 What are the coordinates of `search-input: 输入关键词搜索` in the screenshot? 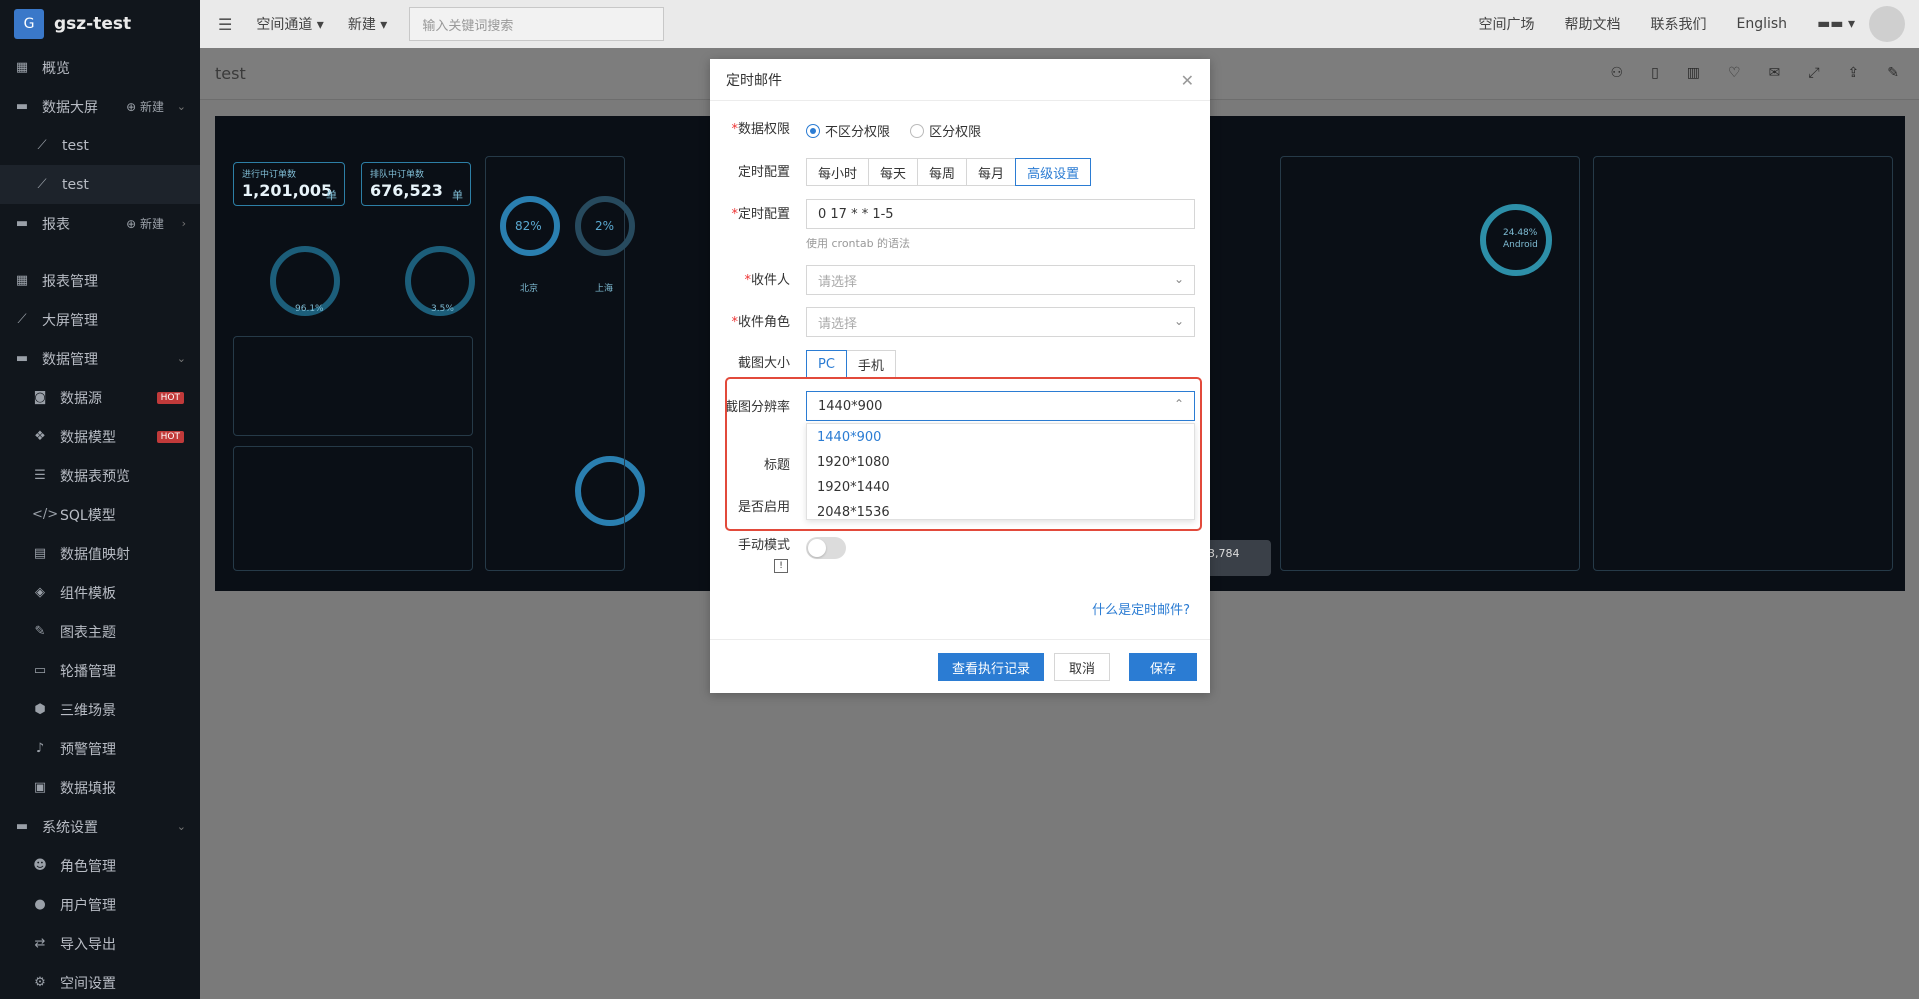 It's located at (537, 24).